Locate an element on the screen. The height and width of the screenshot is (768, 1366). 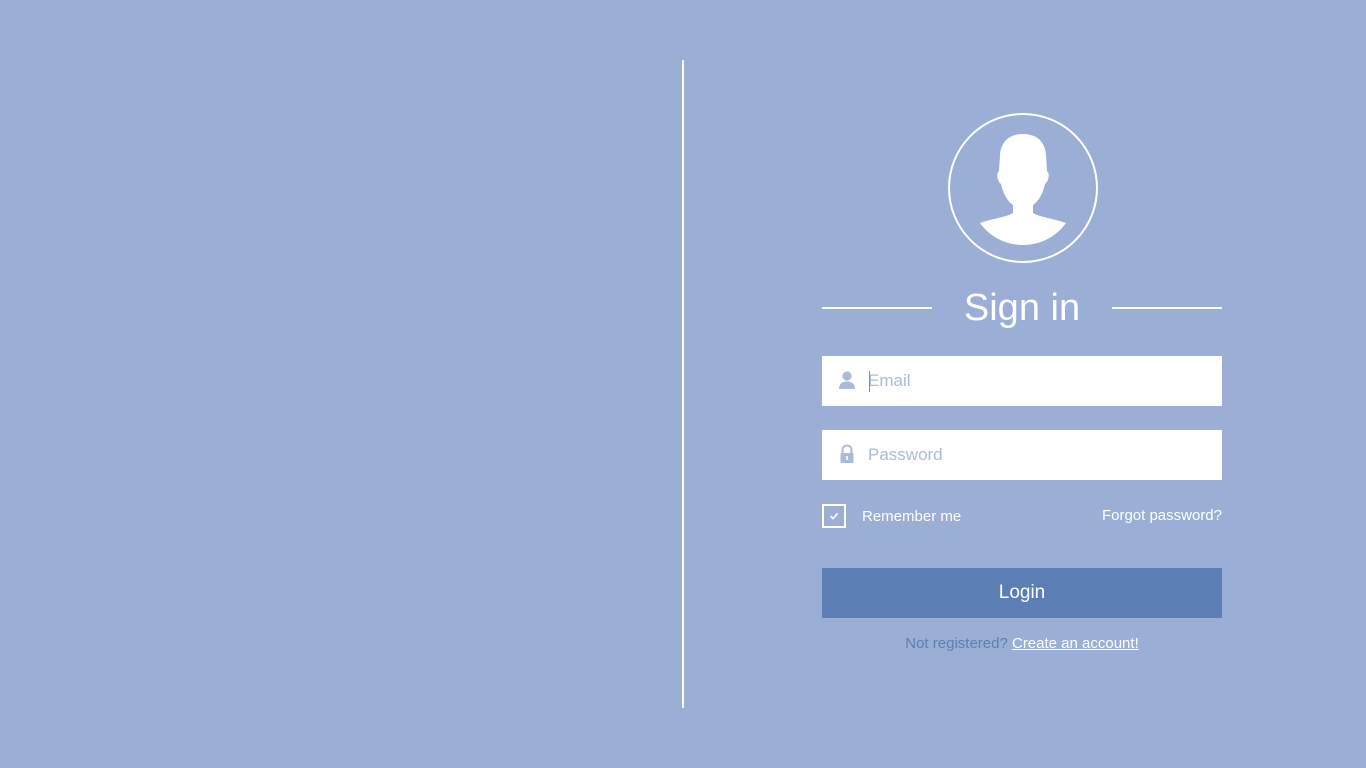
remember-me-checkbox is located at coordinates (834, 516).